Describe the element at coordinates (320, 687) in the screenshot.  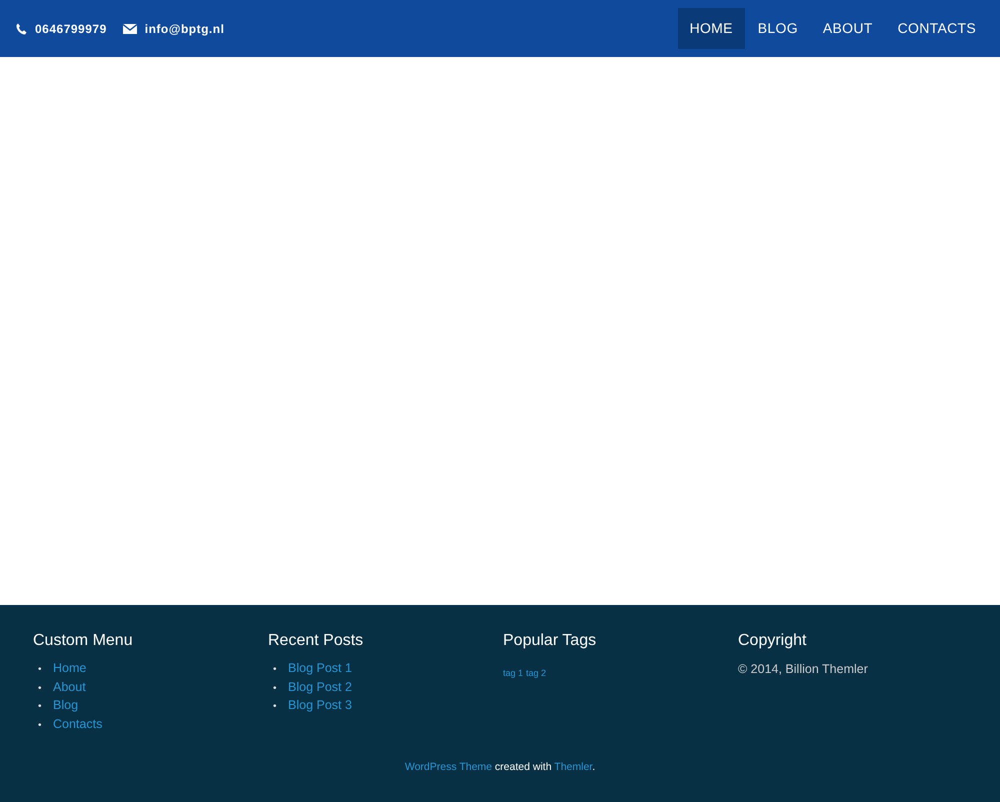
I see `footer-link: Blog Post 2` at that location.